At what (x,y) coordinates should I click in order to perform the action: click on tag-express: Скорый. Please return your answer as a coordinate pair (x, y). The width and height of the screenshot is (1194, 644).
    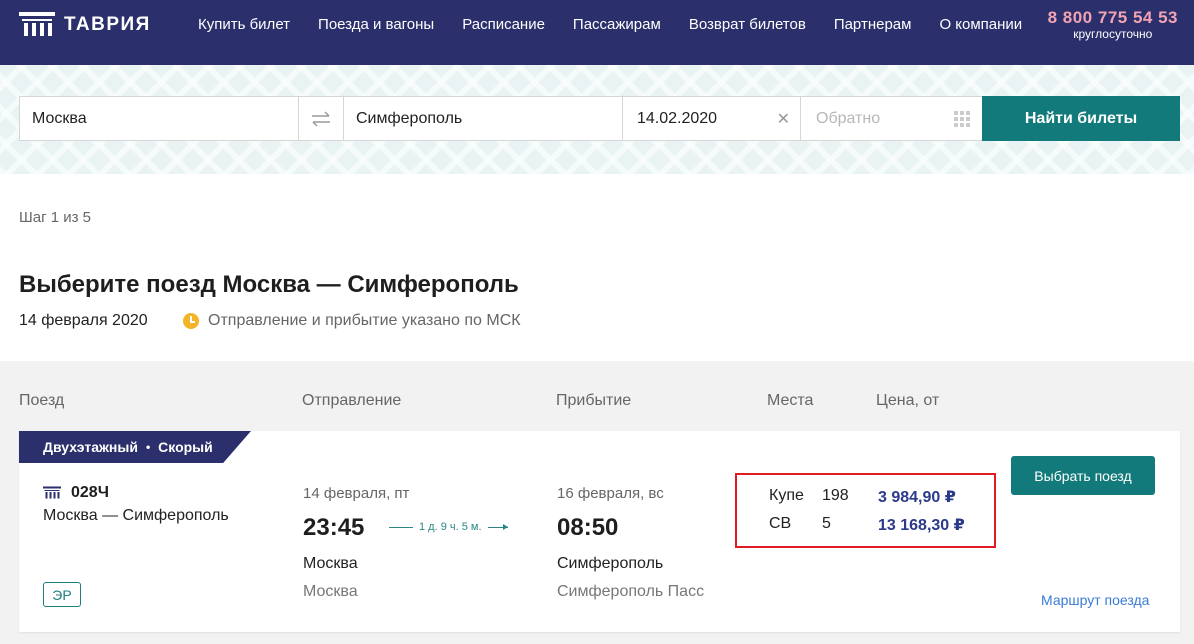
    Looking at the image, I should click on (185, 447).